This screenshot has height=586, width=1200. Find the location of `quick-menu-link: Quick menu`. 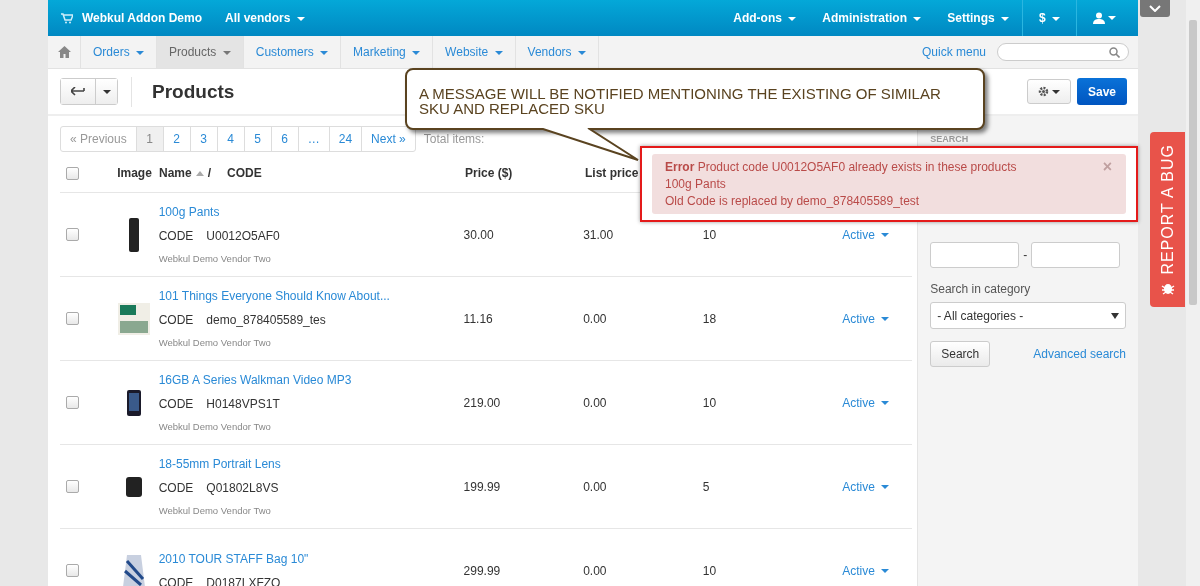

quick-menu-link: Quick menu is located at coordinates (953, 52).